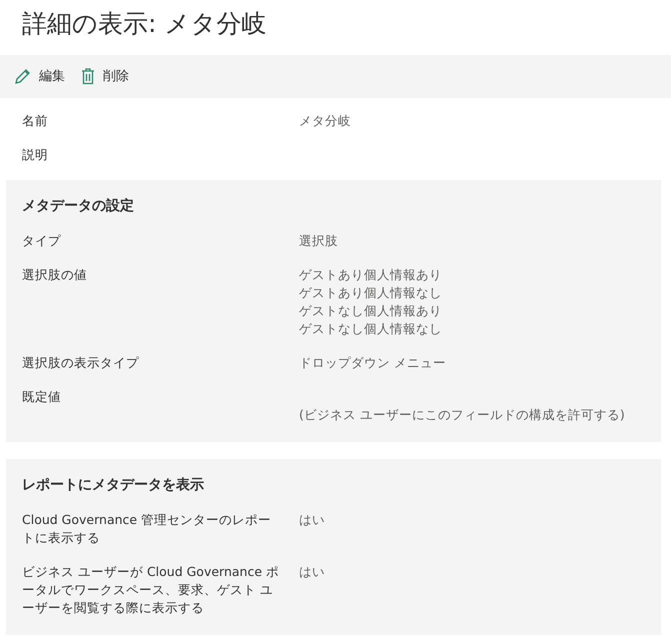  I want to click on field-value: ゲストなし個人情報あり, so click(370, 311).